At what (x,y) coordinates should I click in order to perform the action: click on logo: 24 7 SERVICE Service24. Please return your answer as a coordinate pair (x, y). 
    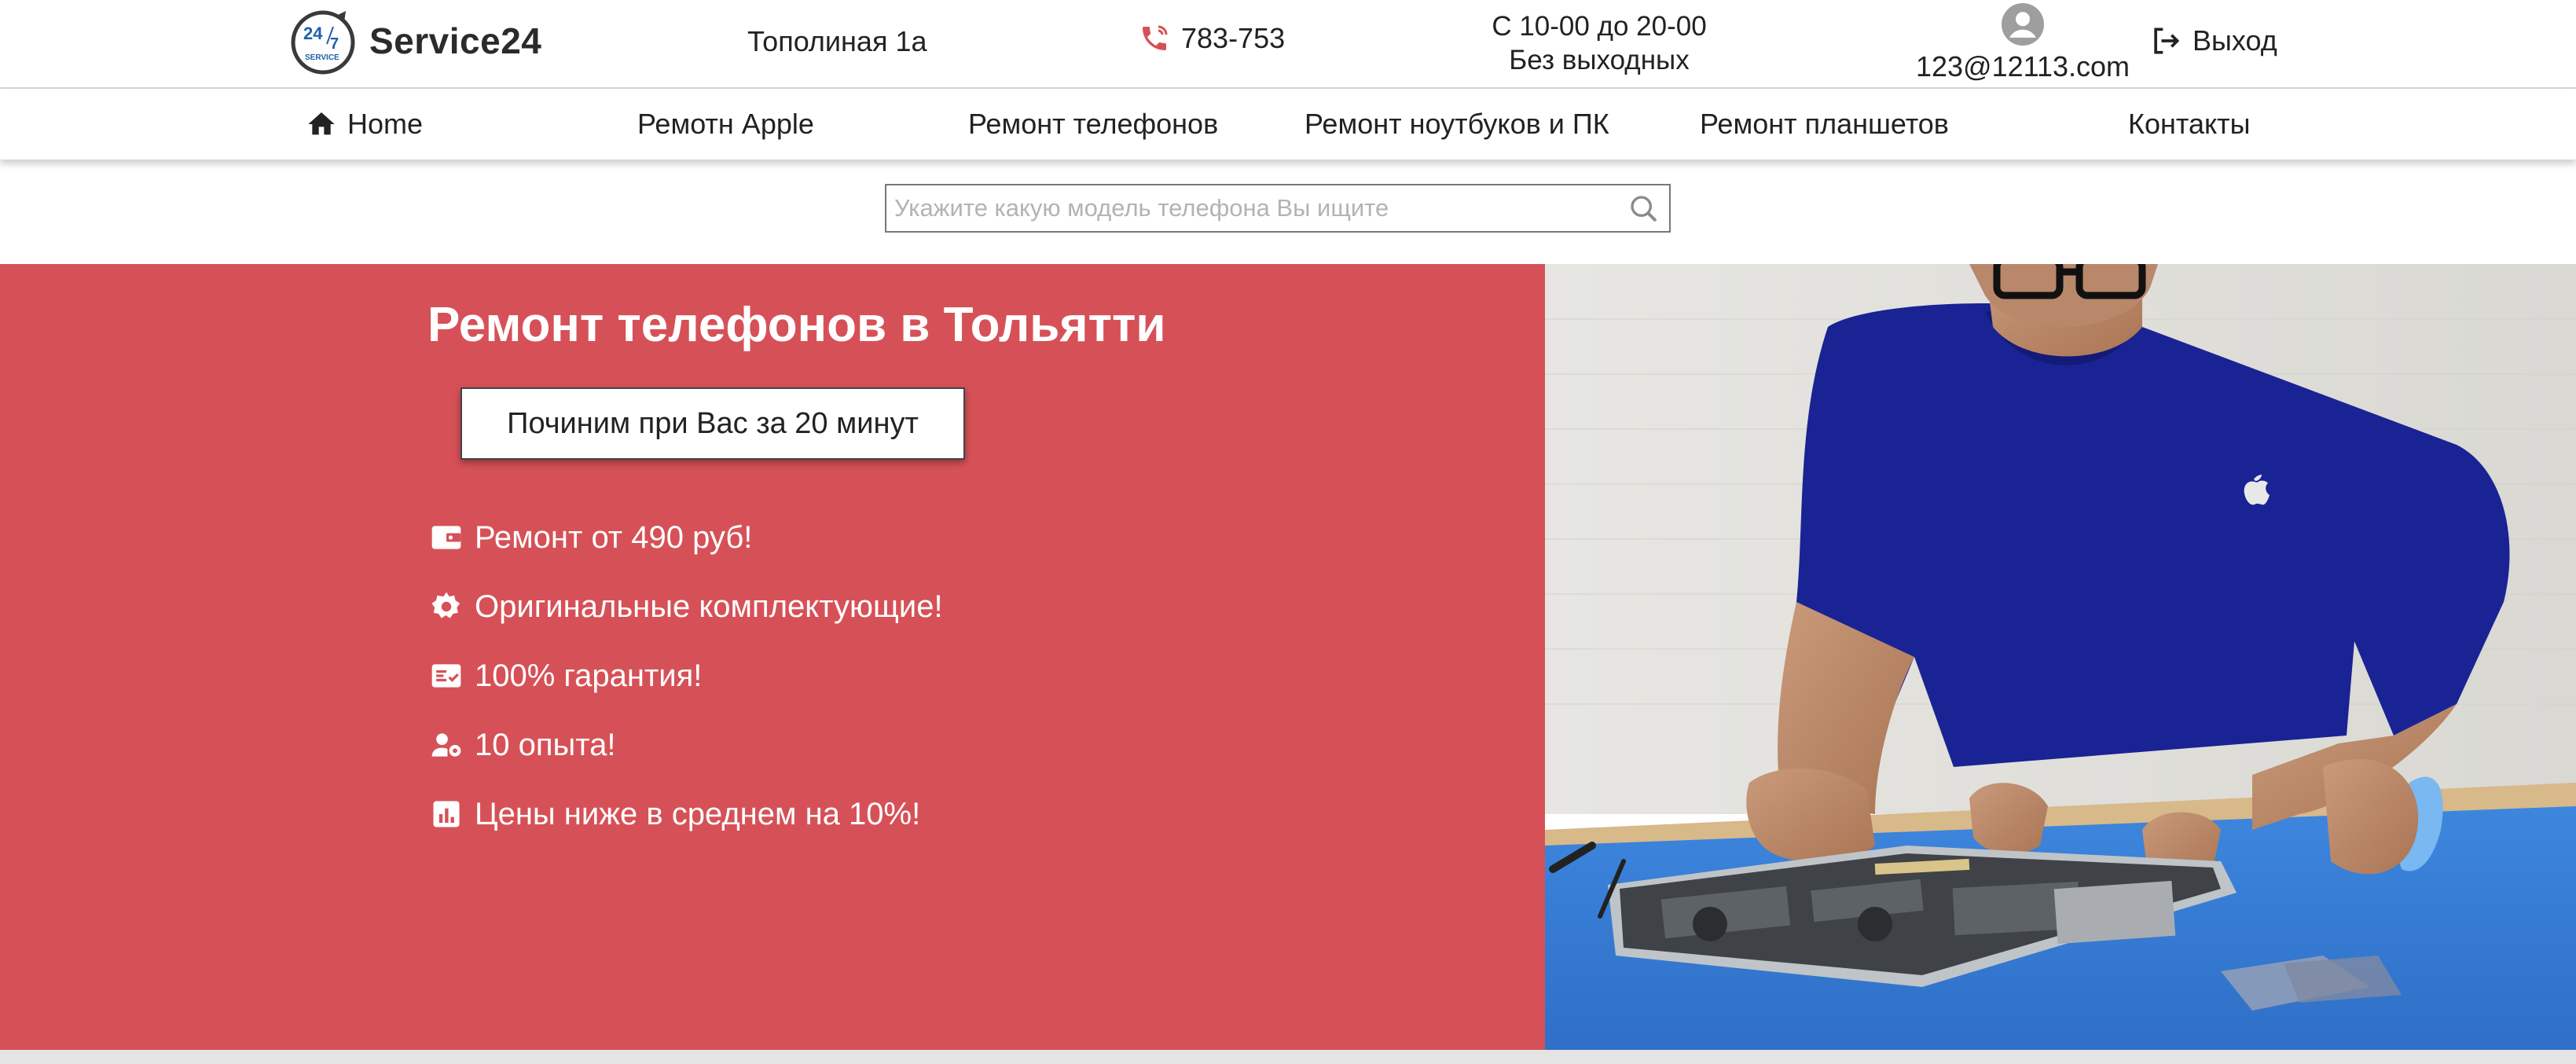
    Looking at the image, I should click on (414, 41).